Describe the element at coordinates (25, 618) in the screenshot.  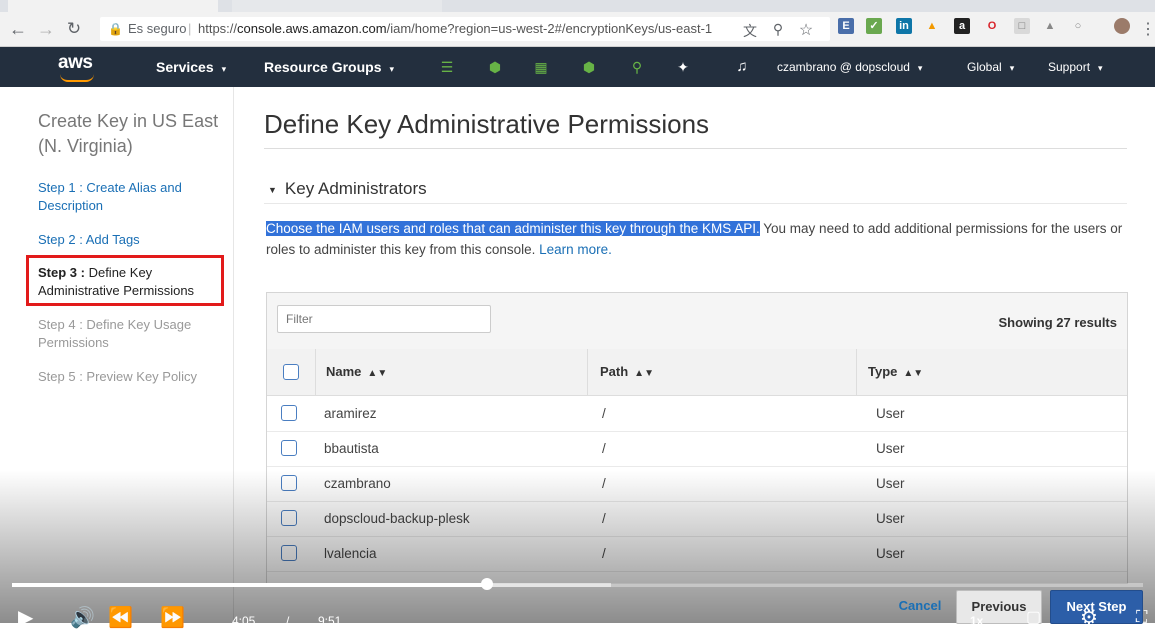
I see `play-icon: ▶` at that location.